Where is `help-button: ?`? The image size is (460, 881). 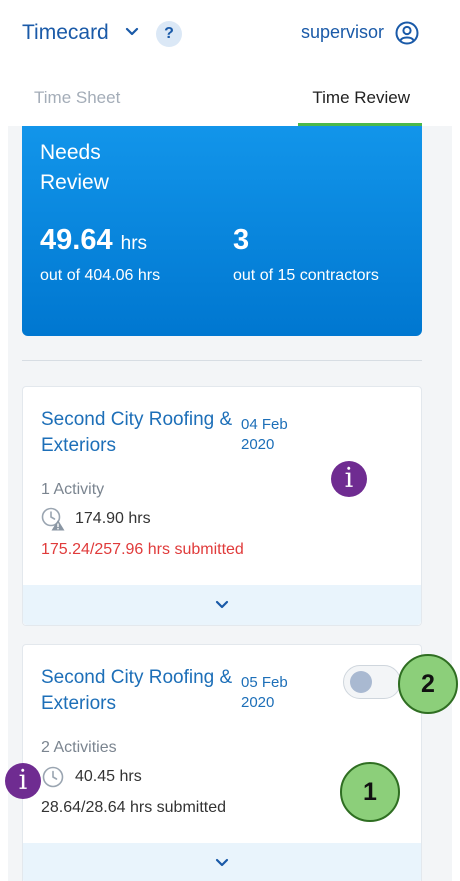
help-button: ? is located at coordinates (169, 34).